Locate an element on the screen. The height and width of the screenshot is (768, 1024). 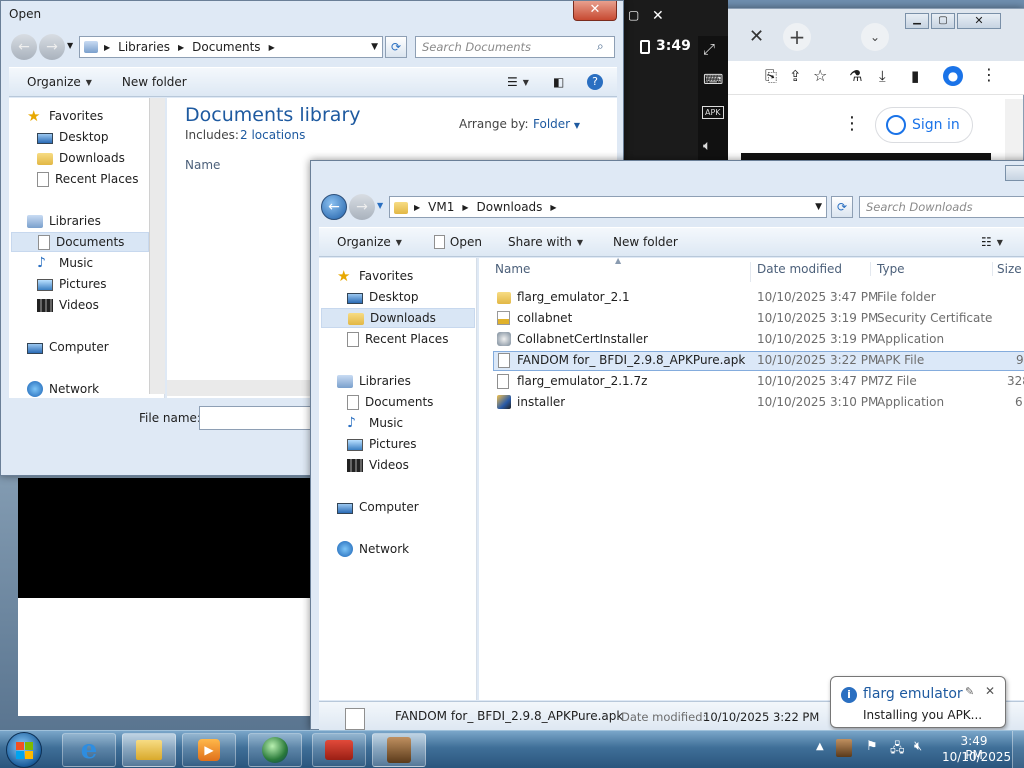
minimize-button: ▁ is located at coordinates (917, 21).